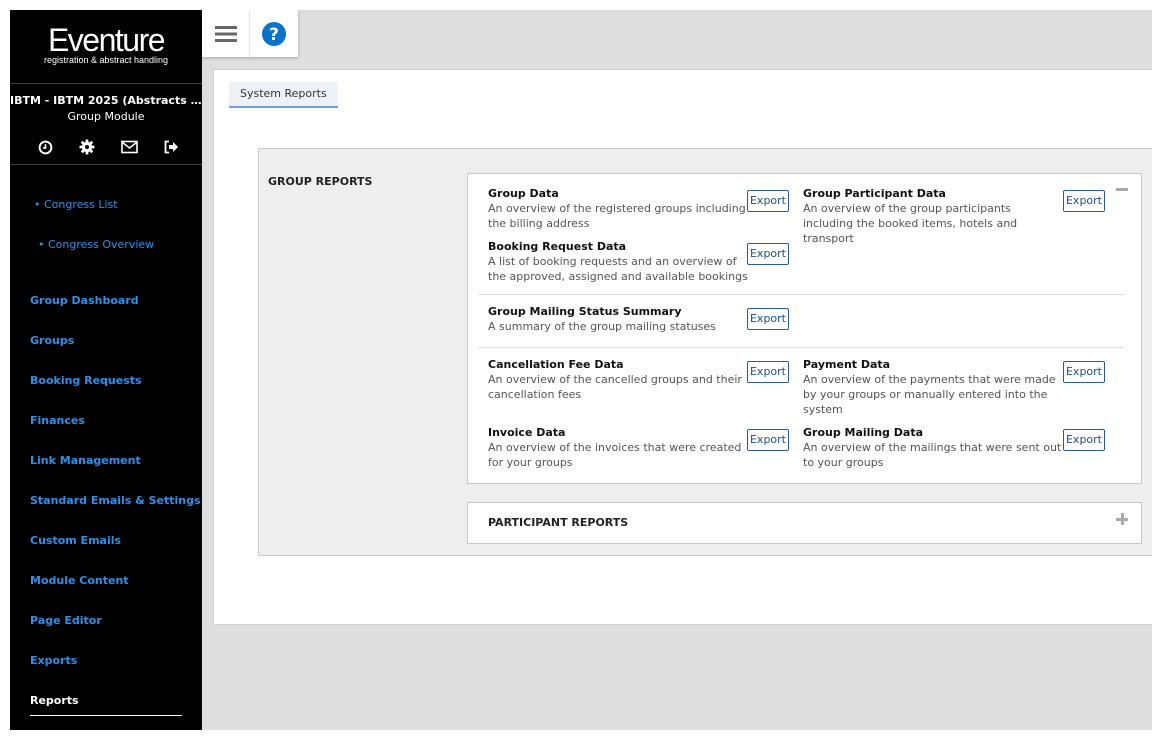  What do you see at coordinates (53, 660) in the screenshot?
I see `sidebar-item-exports: Exports` at bounding box center [53, 660].